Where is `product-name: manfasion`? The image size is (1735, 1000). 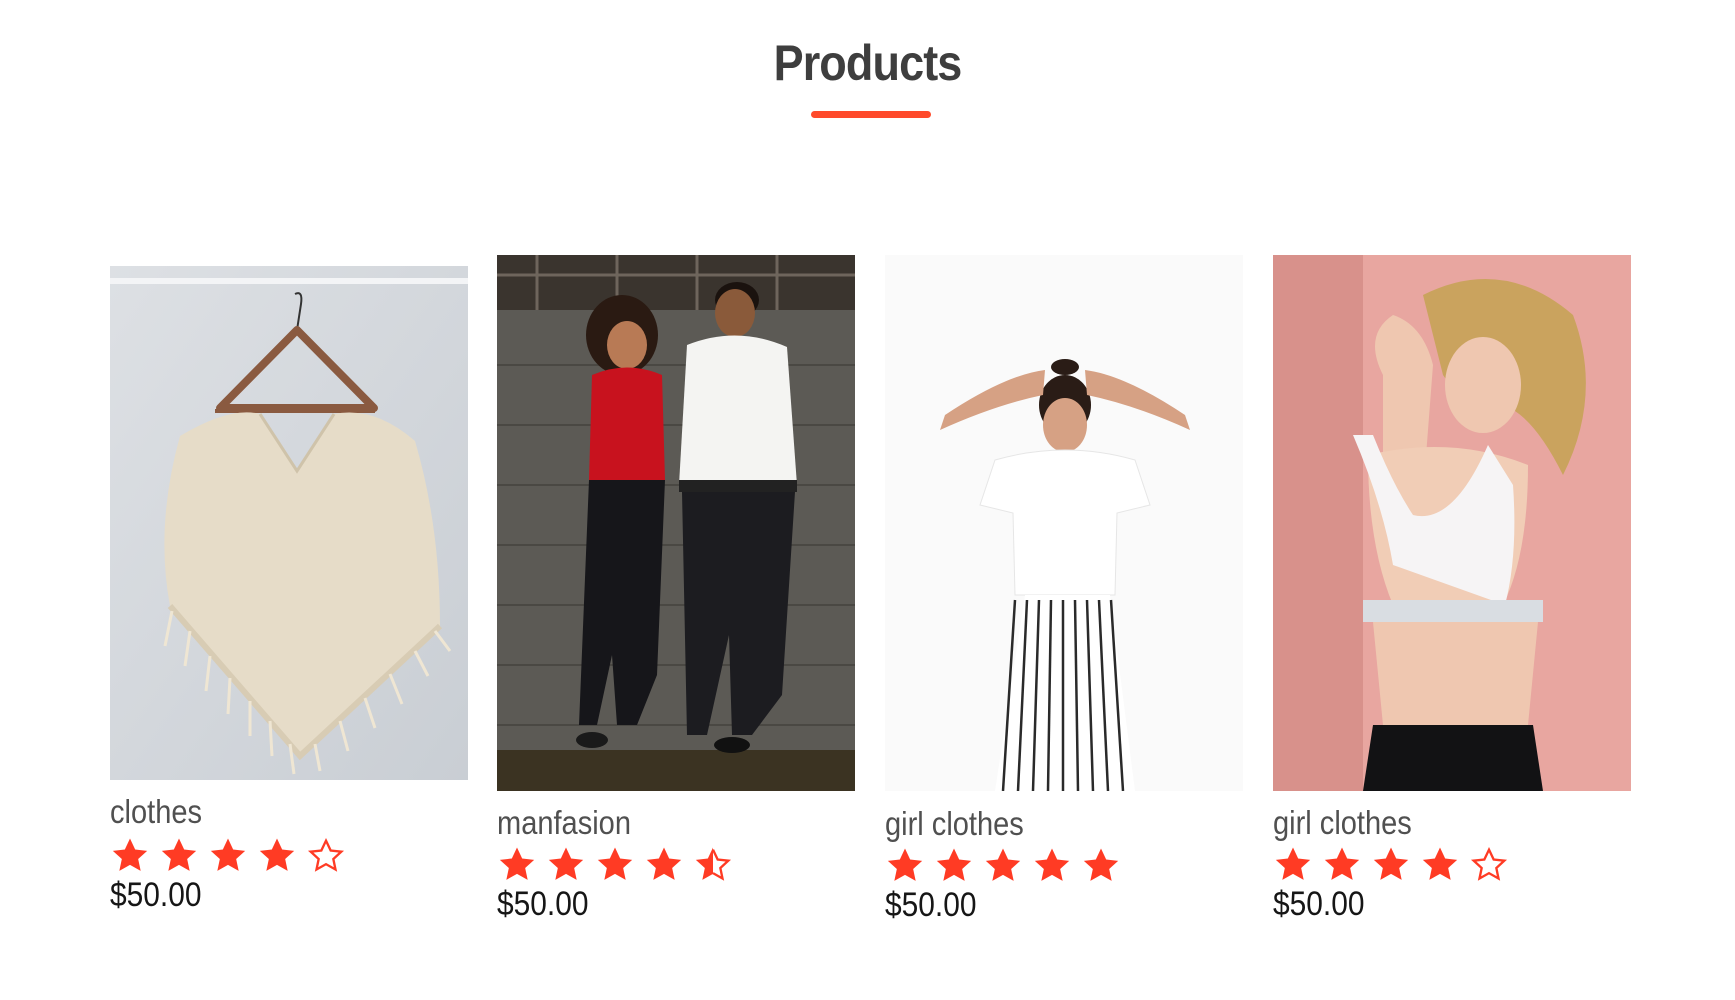
product-name: manfasion is located at coordinates (564, 822).